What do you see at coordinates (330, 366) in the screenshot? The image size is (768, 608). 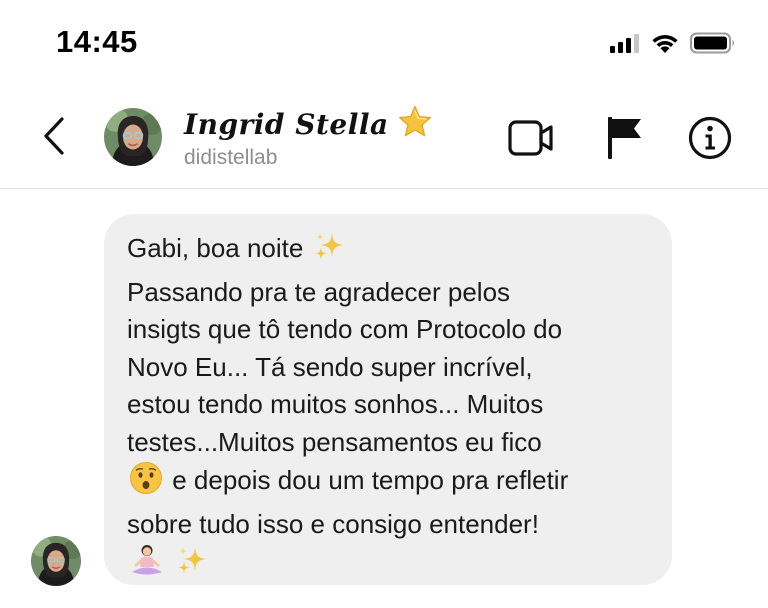 I see `message-line: Novo Eu... Tá sendo super incrível,` at bounding box center [330, 366].